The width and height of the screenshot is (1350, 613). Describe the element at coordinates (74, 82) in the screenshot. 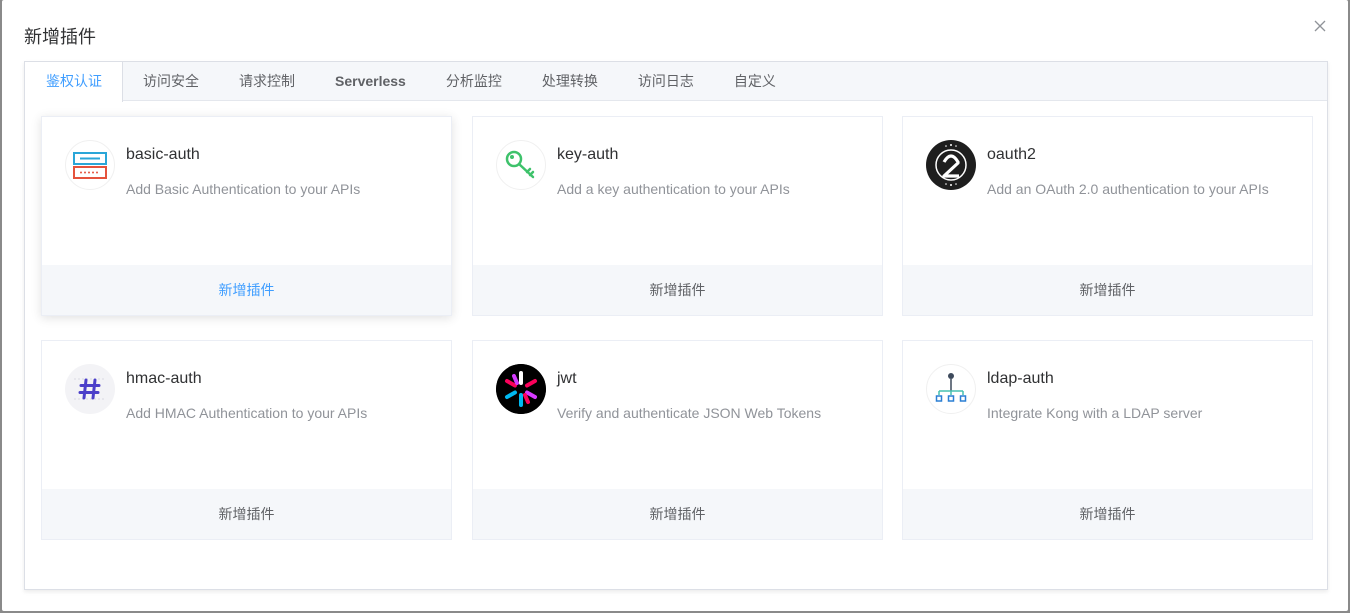

I see `tab-auth: 鉴权认证` at that location.